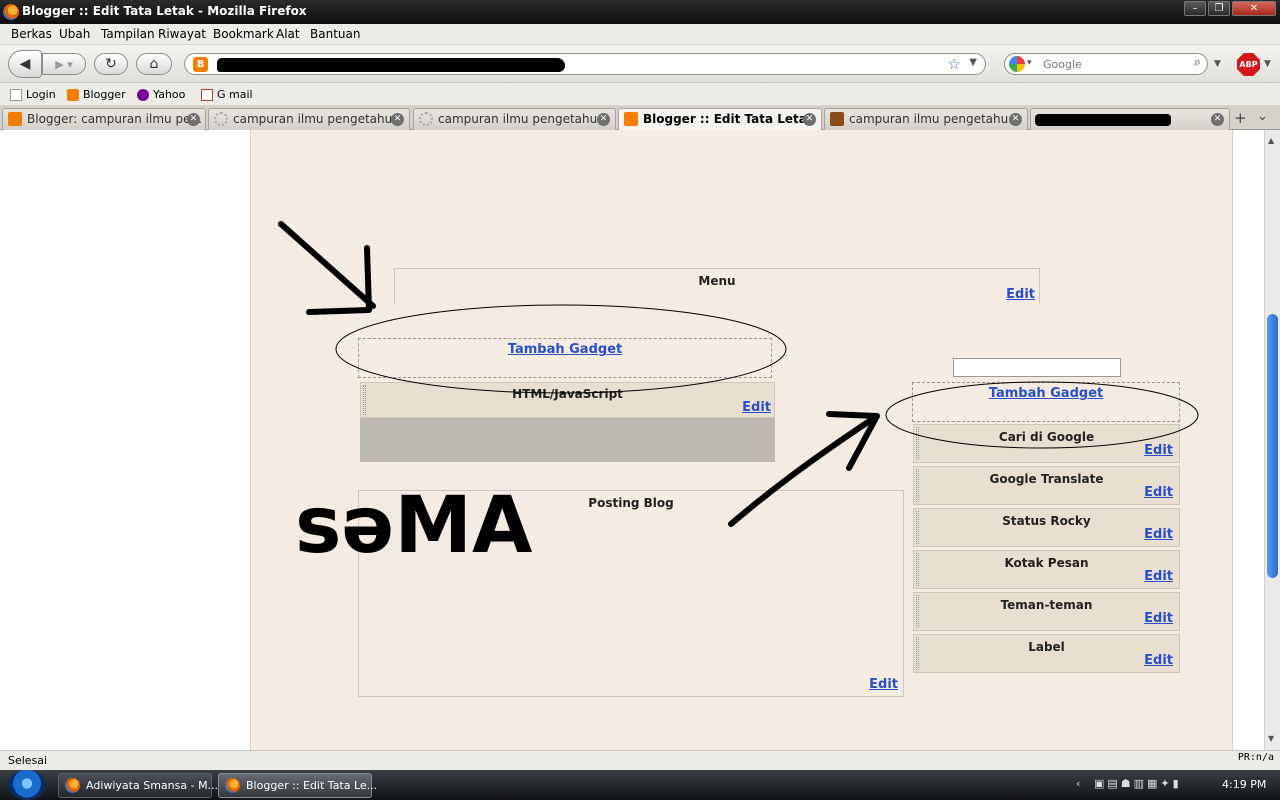  I want to click on scrollbar-thumb, so click(1272, 446).